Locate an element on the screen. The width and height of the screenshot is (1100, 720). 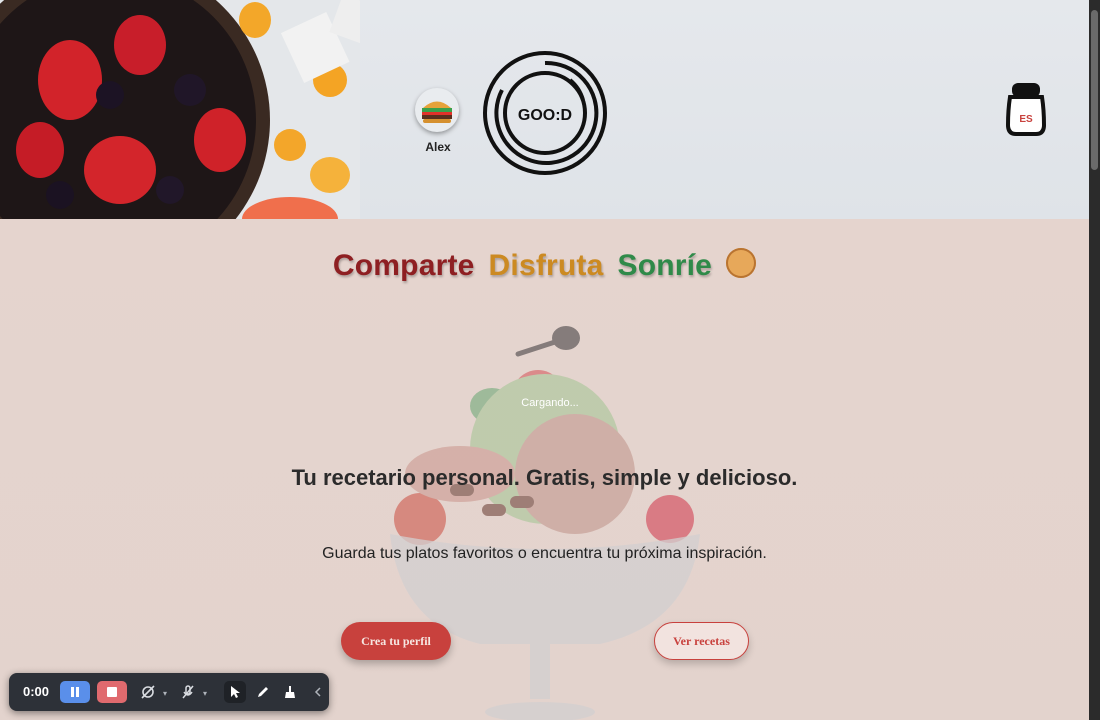
stop-button is located at coordinates (112, 692).